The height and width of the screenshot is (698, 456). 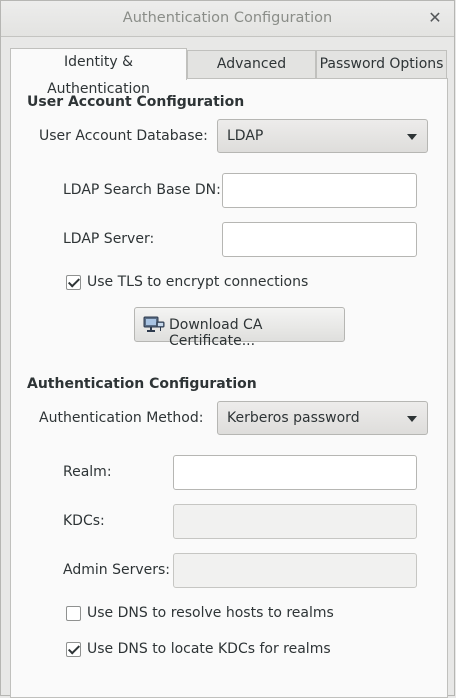 I want to click on tab-advanced-options: Advanced Options, so click(x=251, y=74).